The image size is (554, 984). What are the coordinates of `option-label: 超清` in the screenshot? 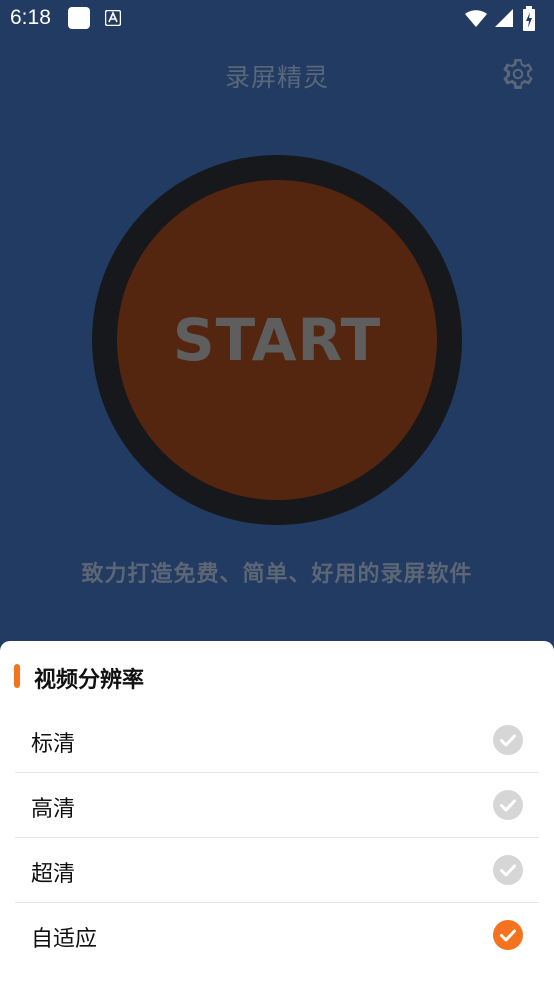 It's located at (53, 874).